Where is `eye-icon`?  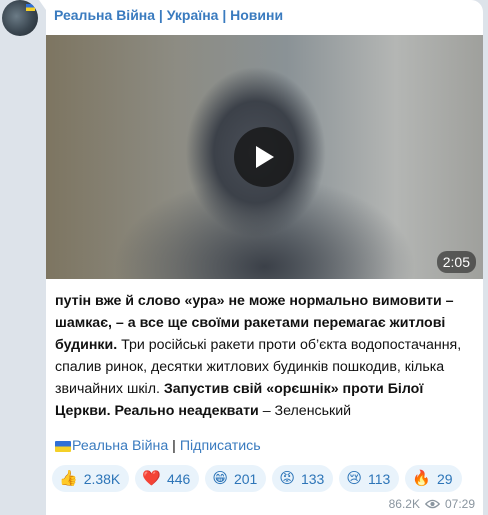 eye-icon is located at coordinates (432, 504).